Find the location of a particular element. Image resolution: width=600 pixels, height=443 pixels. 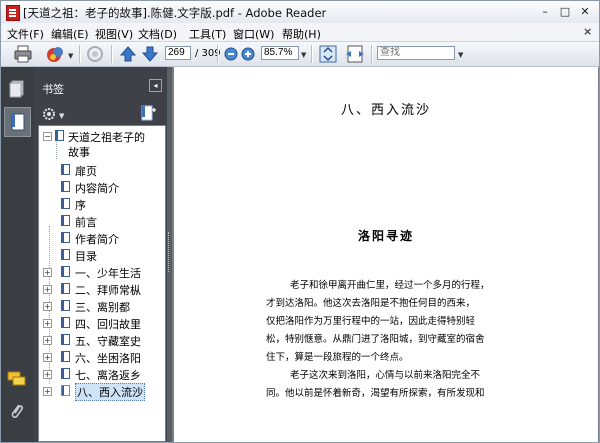

fit-page-icon is located at coordinates (328, 54).